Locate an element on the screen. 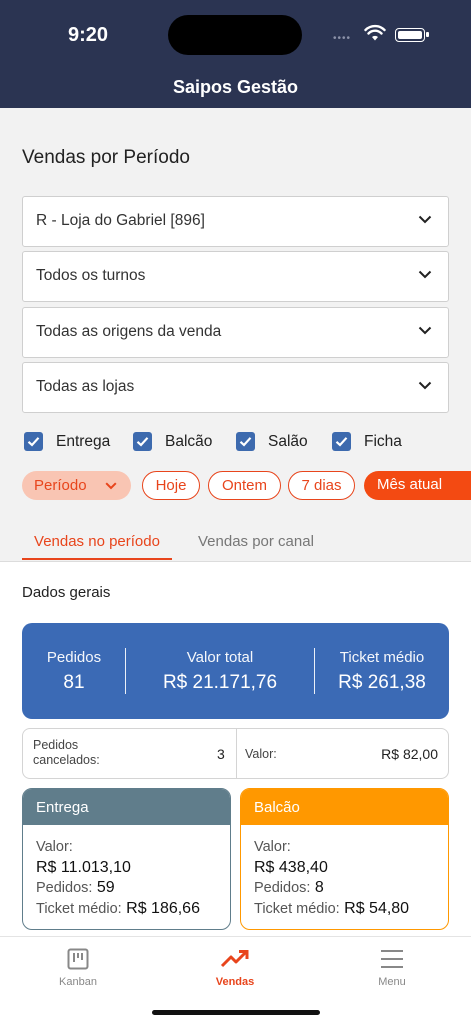 Image resolution: width=471 pixels, height=1024 pixels. summary-ticket: Ticket médio R$ 261,38 is located at coordinates (382, 671).